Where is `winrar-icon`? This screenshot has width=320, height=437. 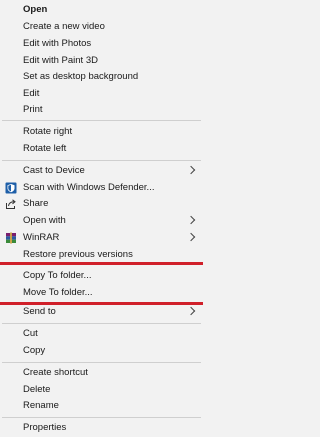
winrar-icon is located at coordinates (11, 238).